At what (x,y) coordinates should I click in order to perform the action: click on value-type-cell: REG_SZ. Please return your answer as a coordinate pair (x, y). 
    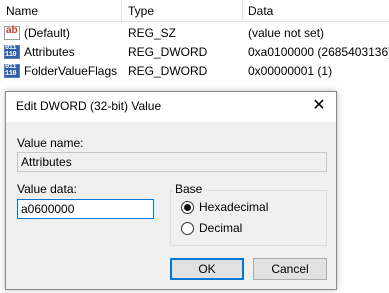
    Looking at the image, I should click on (152, 33).